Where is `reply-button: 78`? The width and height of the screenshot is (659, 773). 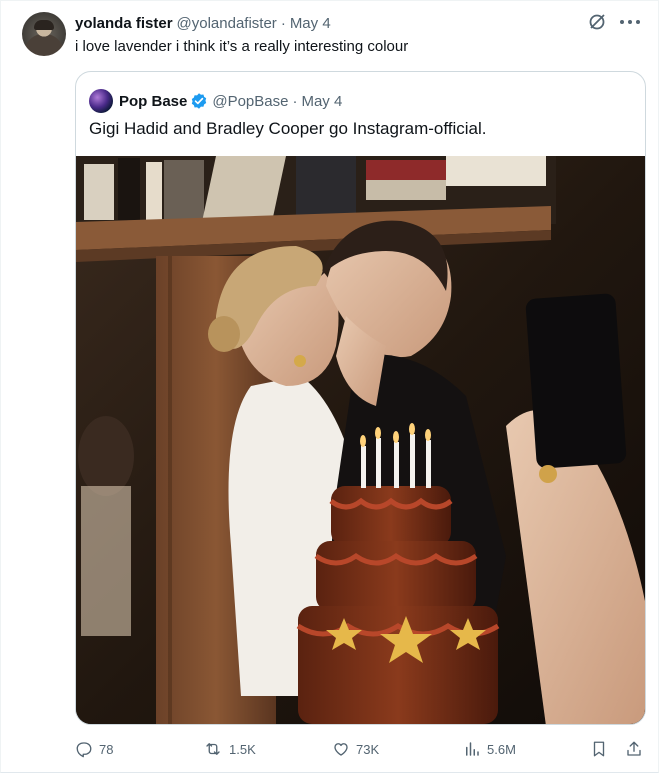
reply-button: 78 is located at coordinates (94, 749).